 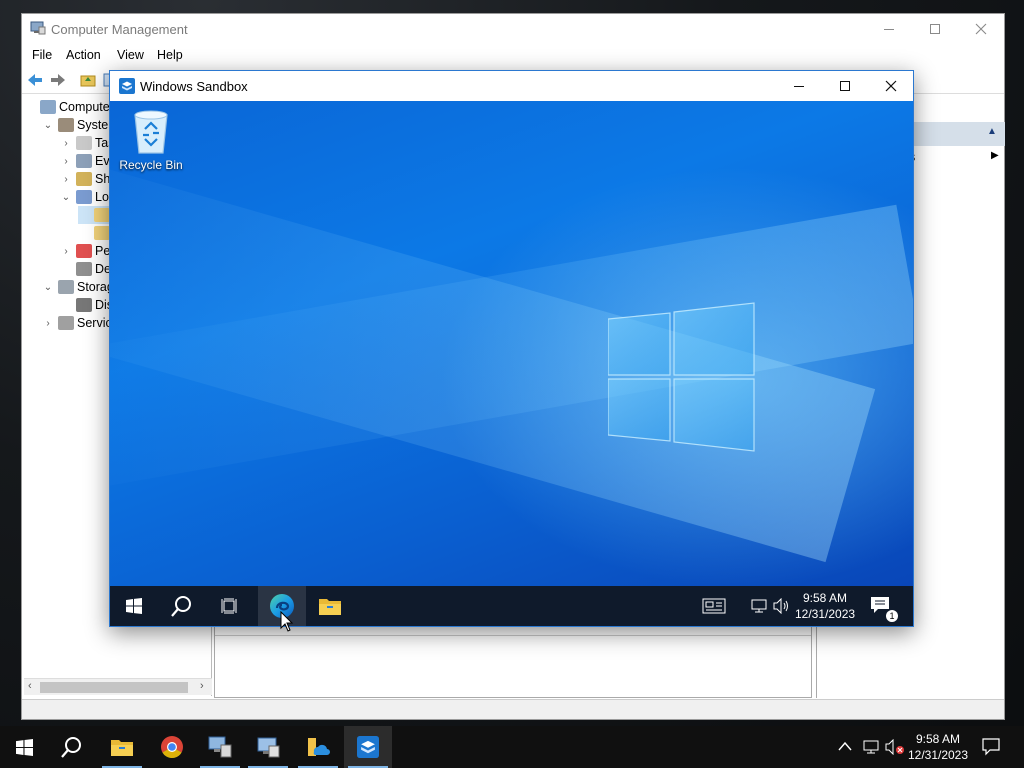 I want to click on cm-titlebar: Computer Management, so click(x=513, y=29).